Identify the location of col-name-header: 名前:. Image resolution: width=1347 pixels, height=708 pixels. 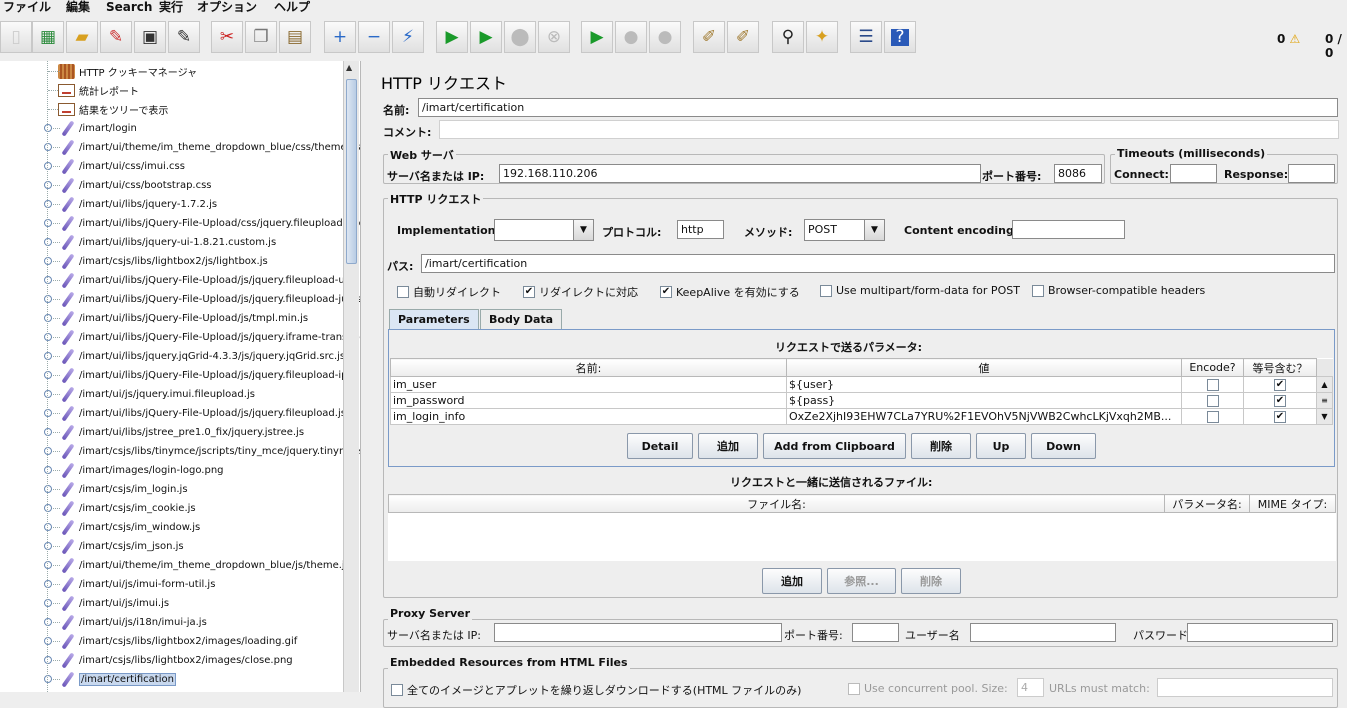
(588, 367).